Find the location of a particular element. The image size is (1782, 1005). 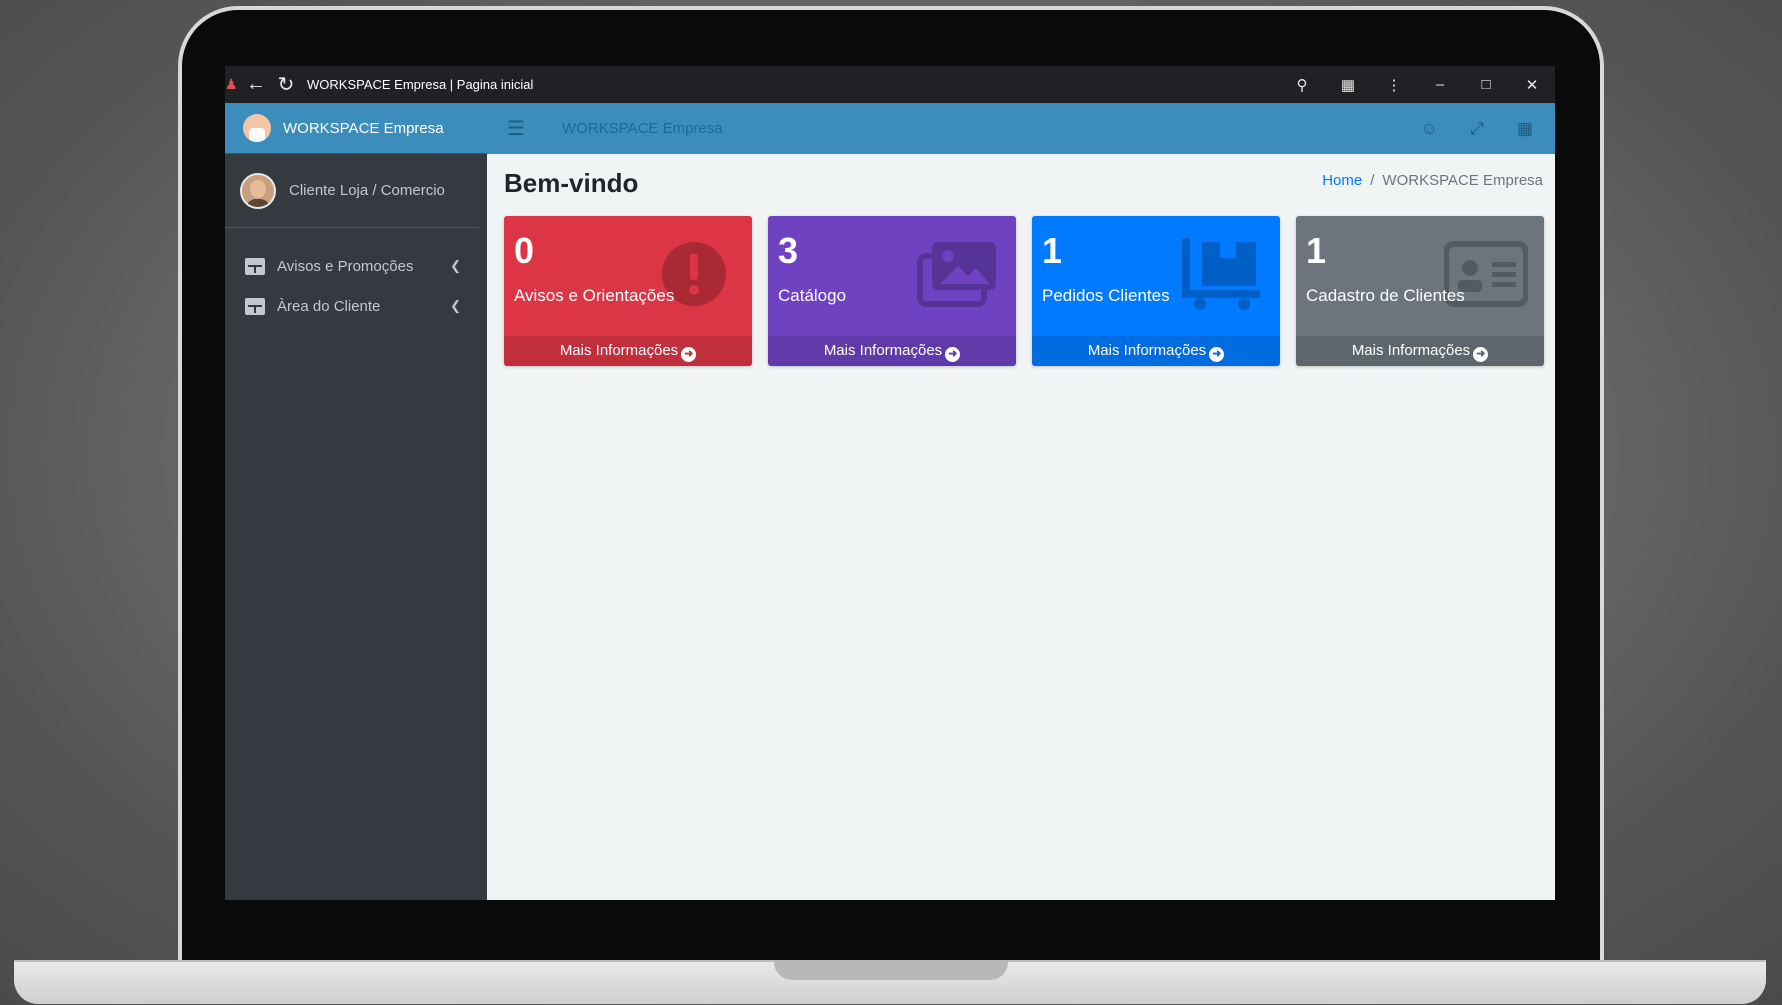

sidebar-item-label: Àrea do Cliente is located at coordinates (329, 306).